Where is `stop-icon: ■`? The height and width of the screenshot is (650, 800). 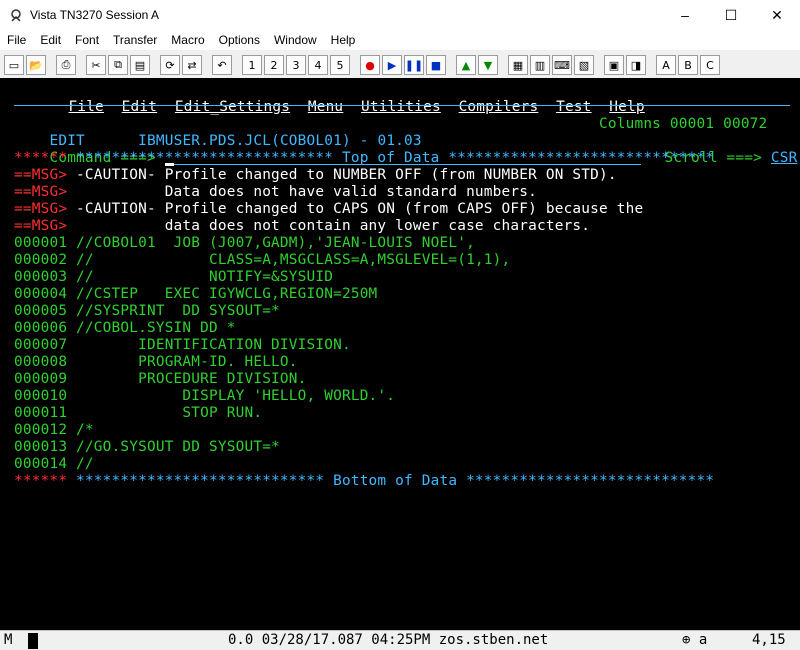 stop-icon: ■ is located at coordinates (436, 65).